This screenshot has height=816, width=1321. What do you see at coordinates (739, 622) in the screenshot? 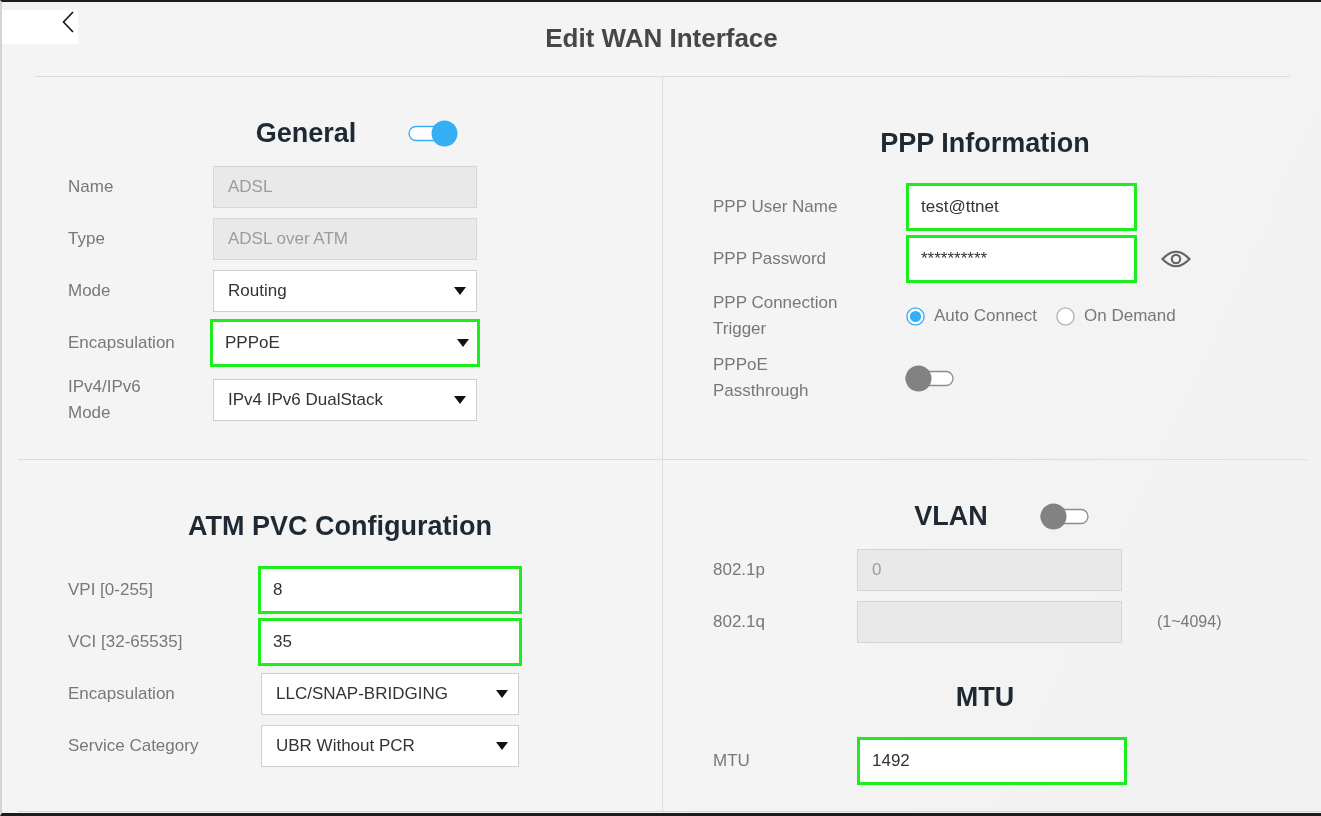
I see `field-label: 802.1q` at bounding box center [739, 622].